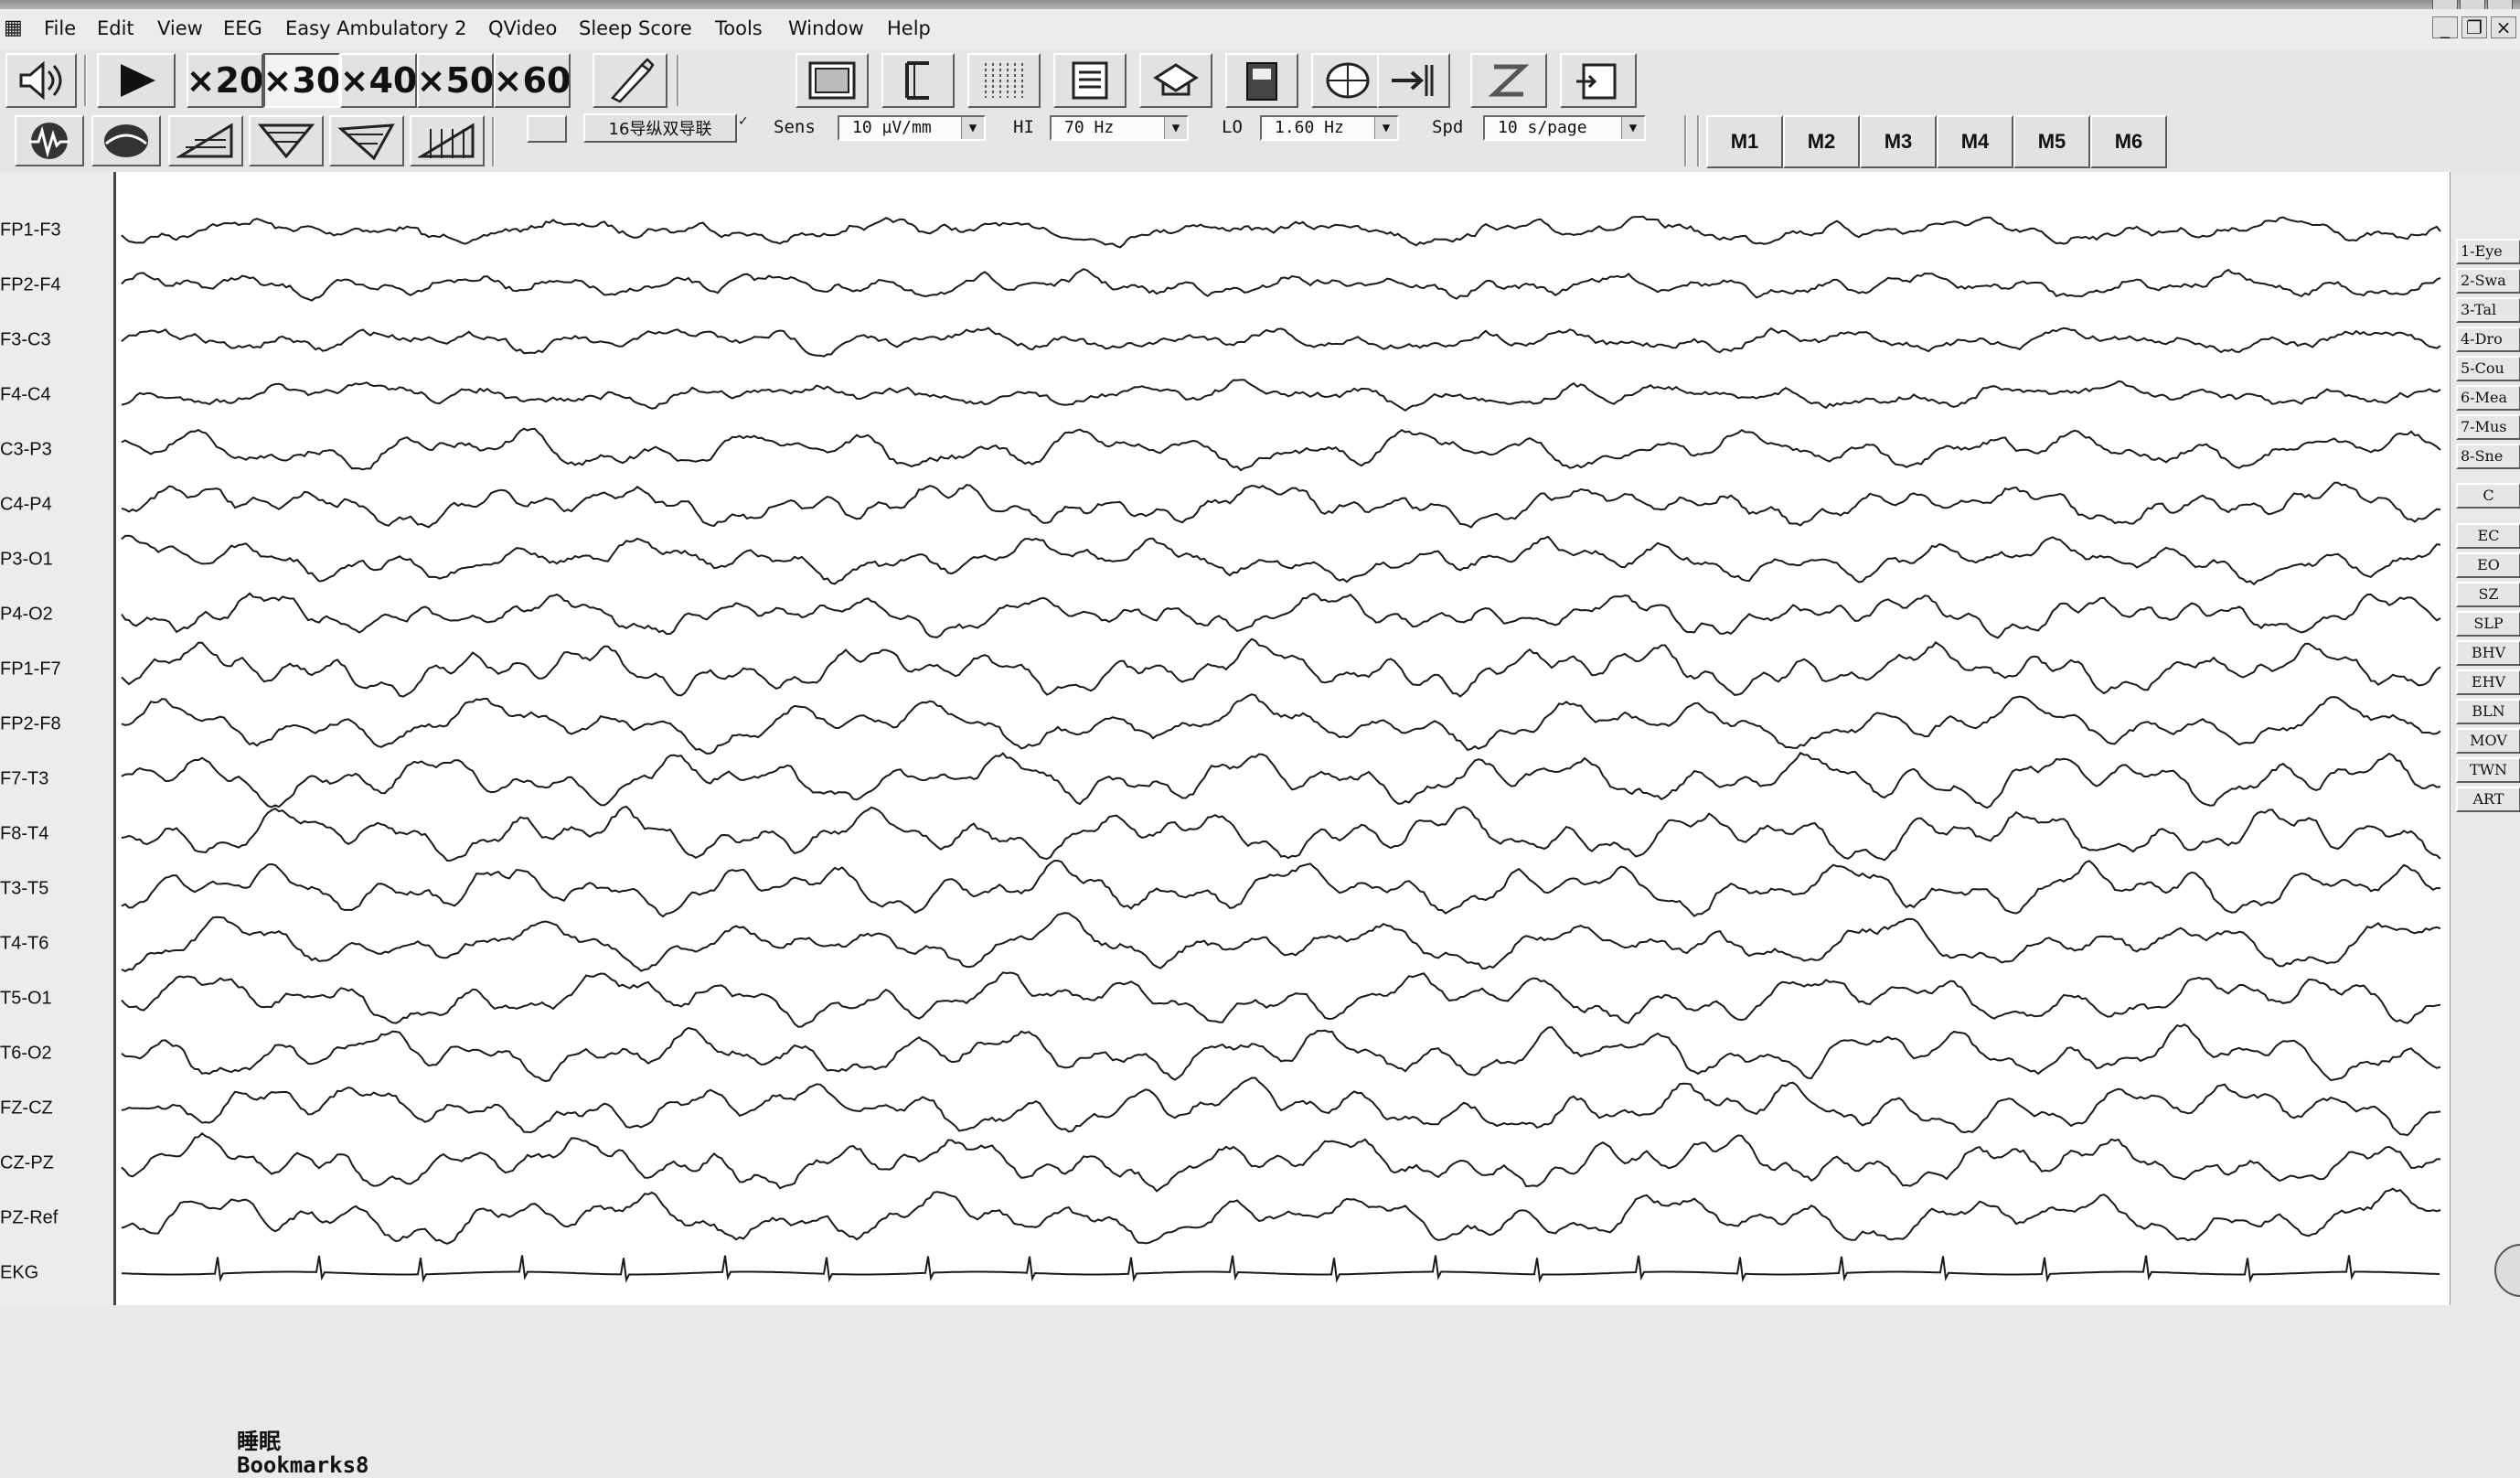  What do you see at coordinates (56, 231) in the screenshot?
I see `channel-label: FP1-F3` at bounding box center [56, 231].